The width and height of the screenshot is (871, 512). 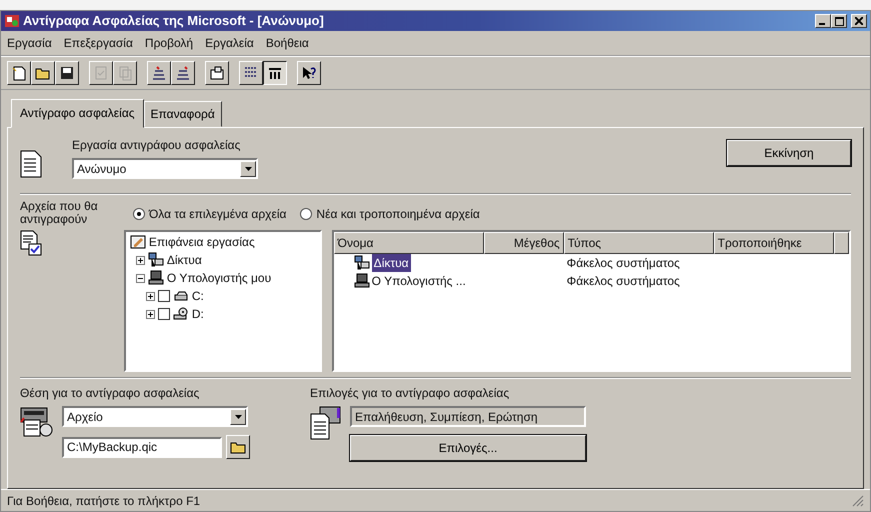 What do you see at coordinates (409, 243) in the screenshot?
I see `column-header: Όνομα` at bounding box center [409, 243].